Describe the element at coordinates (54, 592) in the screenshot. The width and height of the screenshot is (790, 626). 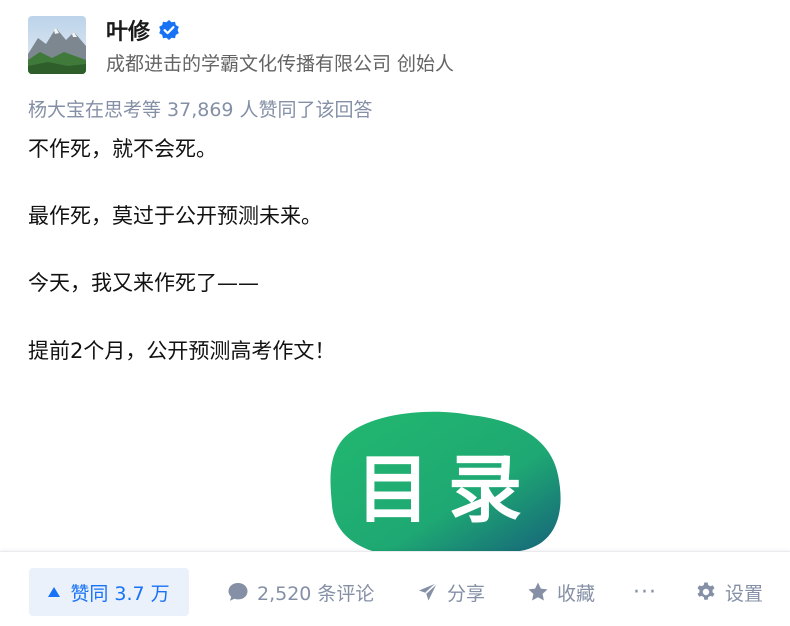
I see `upvote-arrow-icon` at that location.